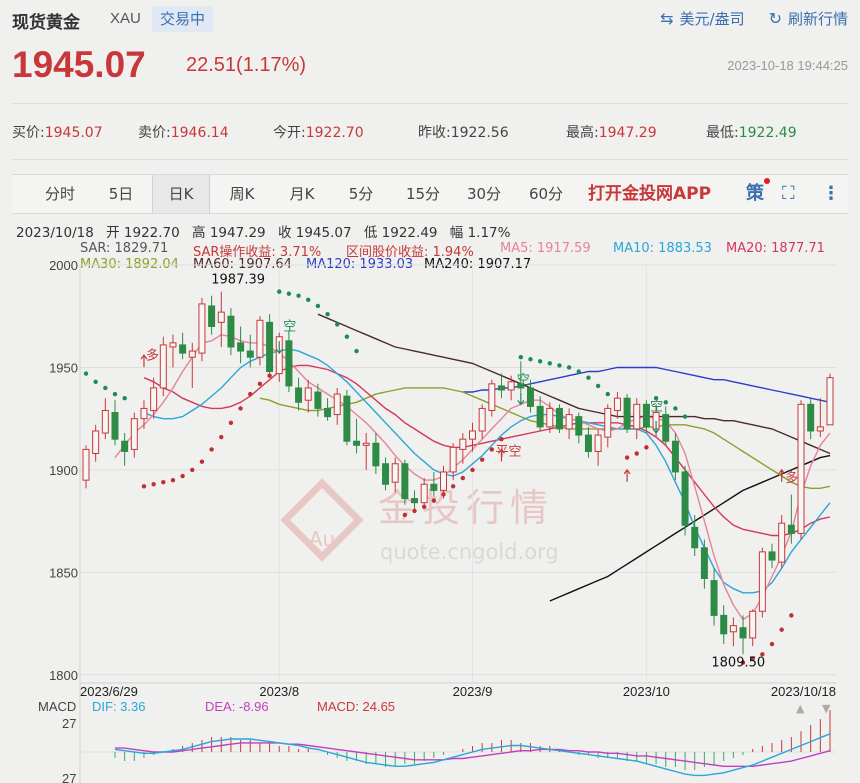 This screenshot has height=783, width=860. Describe the element at coordinates (63, 265) in the screenshot. I see `y-tick-label: 2000` at that location.